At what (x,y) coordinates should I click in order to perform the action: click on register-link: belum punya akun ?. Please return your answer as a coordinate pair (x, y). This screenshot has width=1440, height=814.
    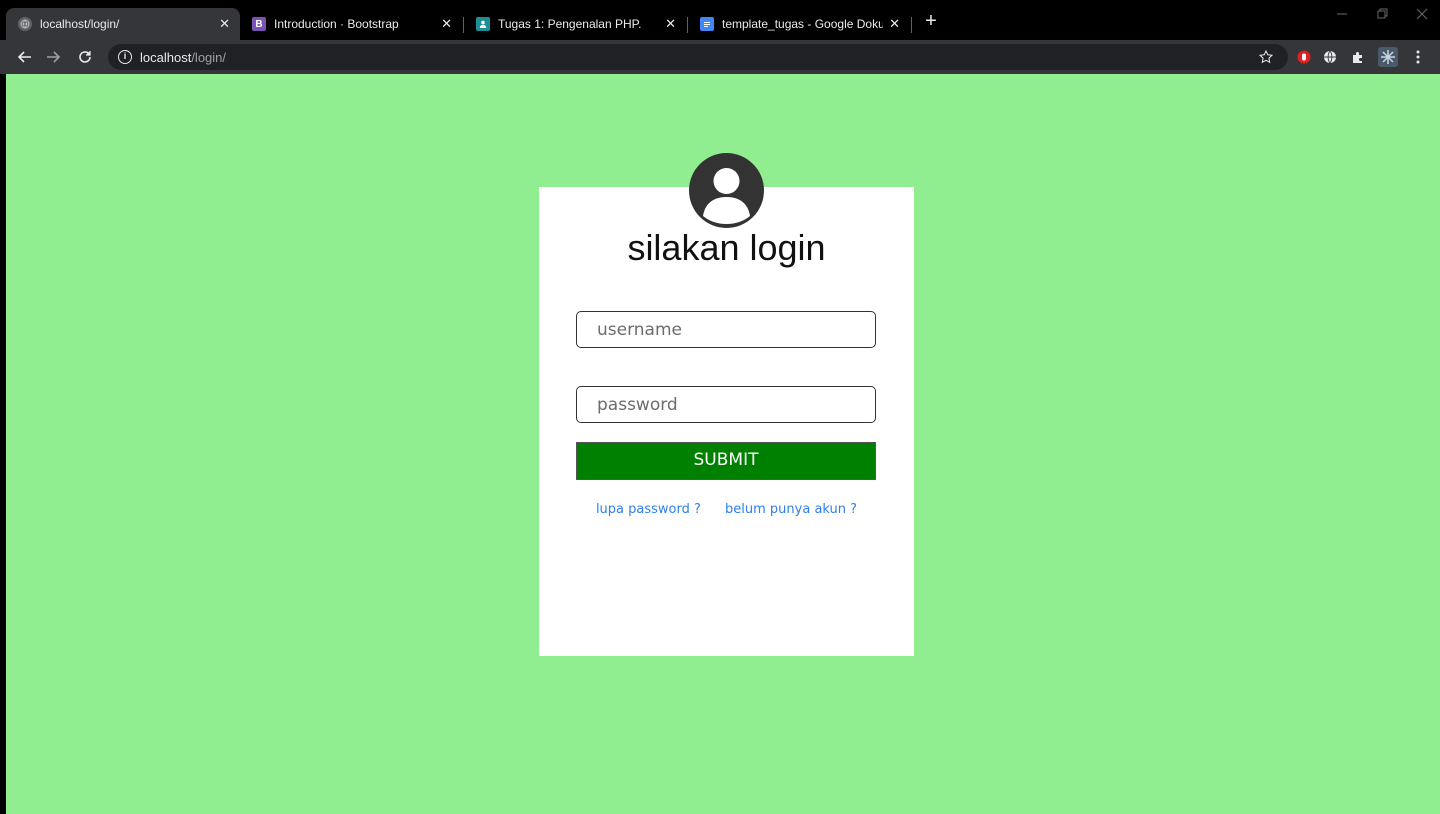
    Looking at the image, I should click on (791, 509).